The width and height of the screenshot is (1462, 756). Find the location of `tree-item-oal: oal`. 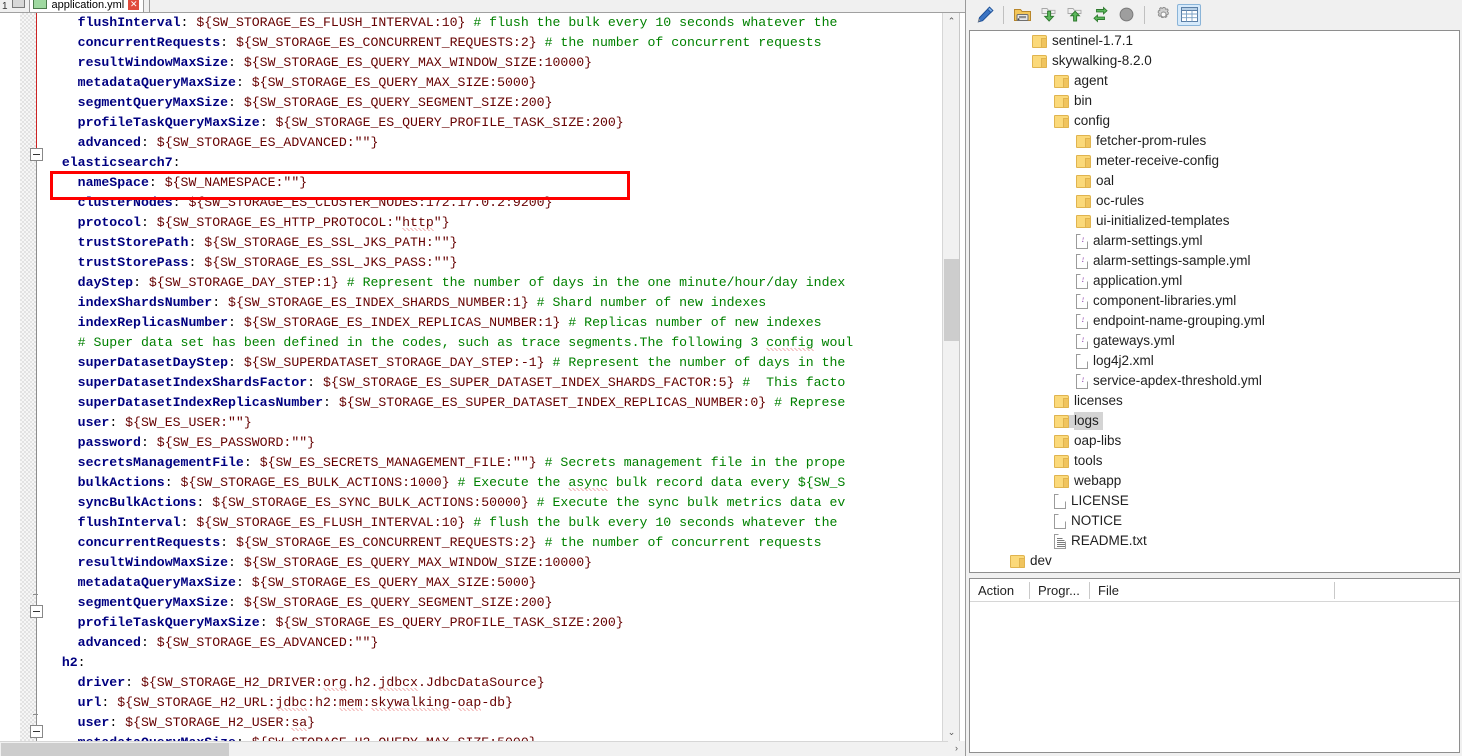

tree-item-oal: oal is located at coordinates (1214, 181).